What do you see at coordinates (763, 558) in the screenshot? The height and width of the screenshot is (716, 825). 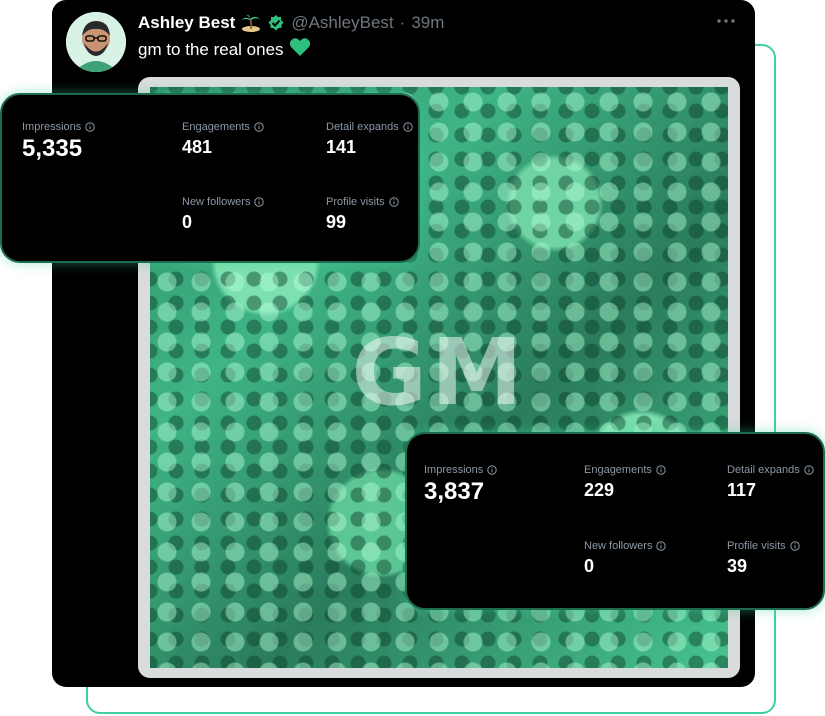 I see `metric-profile-visits: Profile visits 39` at bounding box center [763, 558].